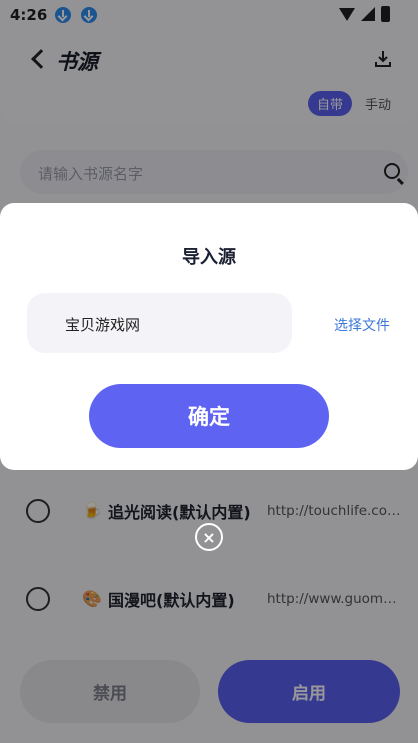  Describe the element at coordinates (209, 257) in the screenshot. I see `dialog-title: 导入源` at that location.